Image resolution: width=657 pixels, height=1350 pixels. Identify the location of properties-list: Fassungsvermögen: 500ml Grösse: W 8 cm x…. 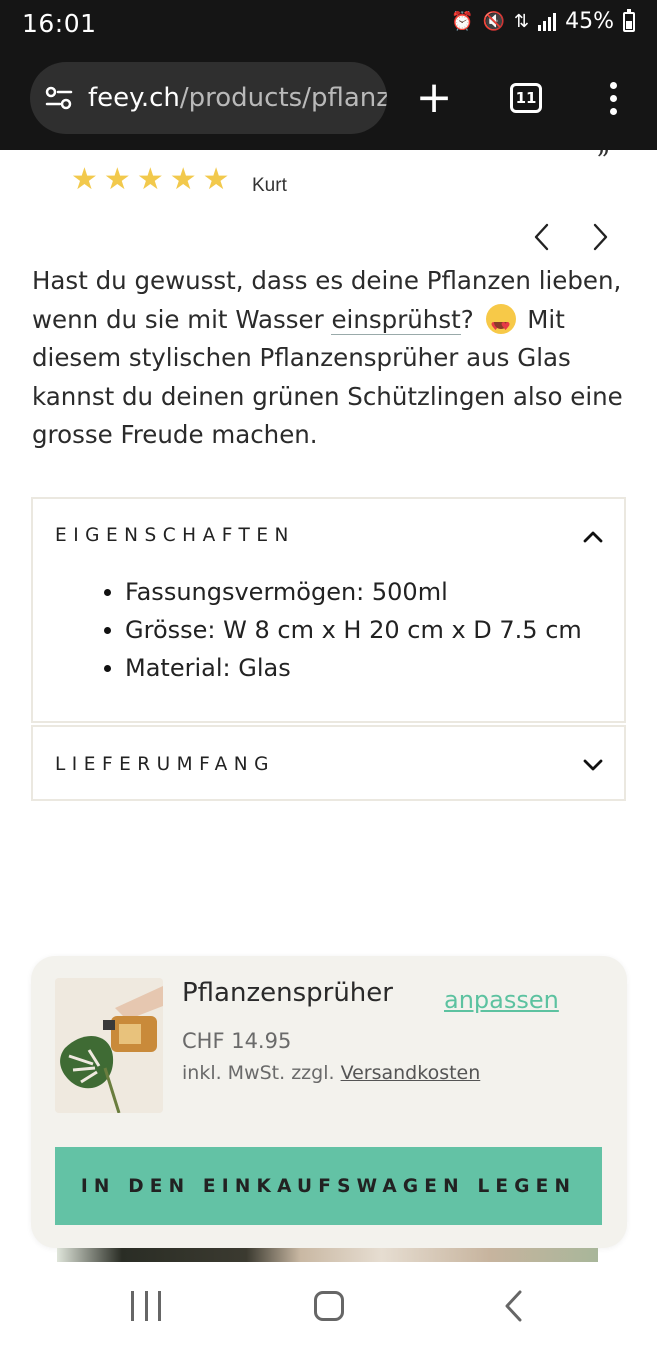
(343, 630).